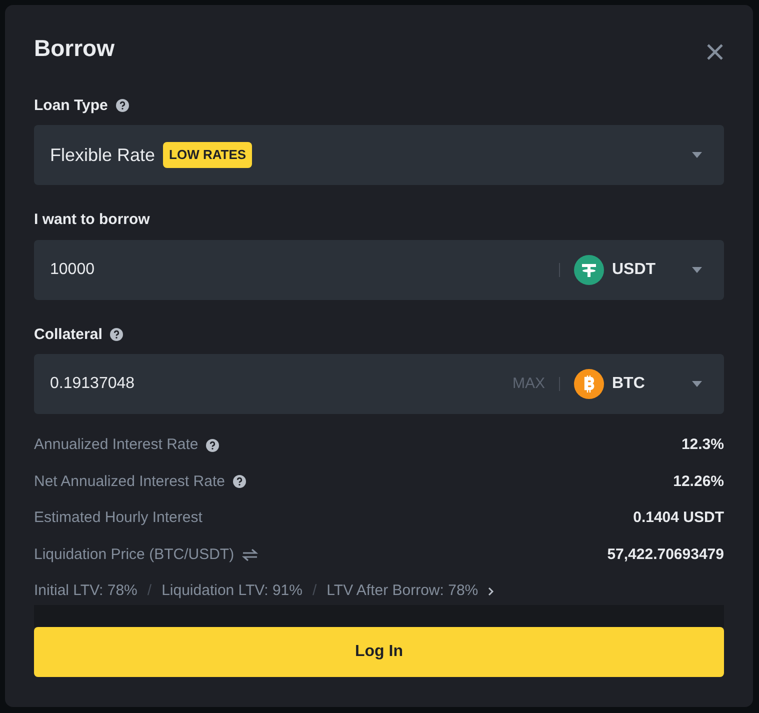 This screenshot has height=713, width=759. Describe the element at coordinates (698, 482) in the screenshot. I see `detail-value: 12.26%` at that location.